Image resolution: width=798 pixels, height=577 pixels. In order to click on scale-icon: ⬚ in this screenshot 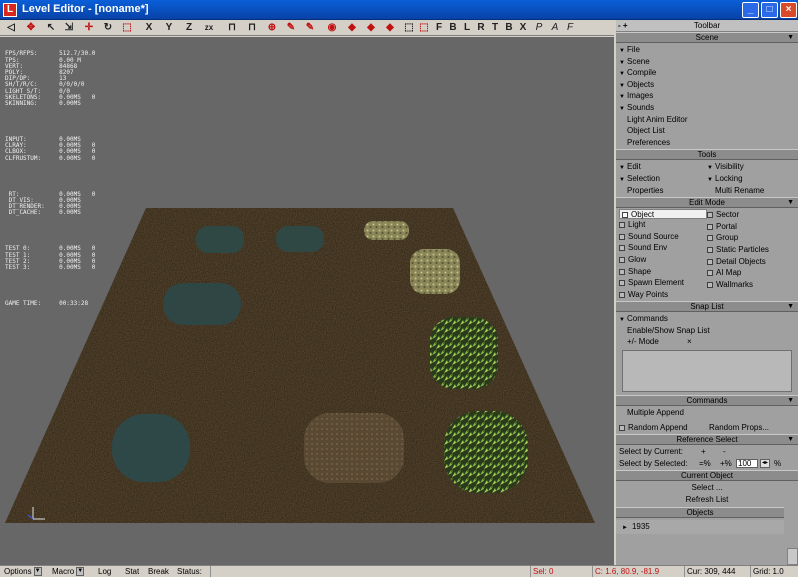, I will do `click(127, 28)`.